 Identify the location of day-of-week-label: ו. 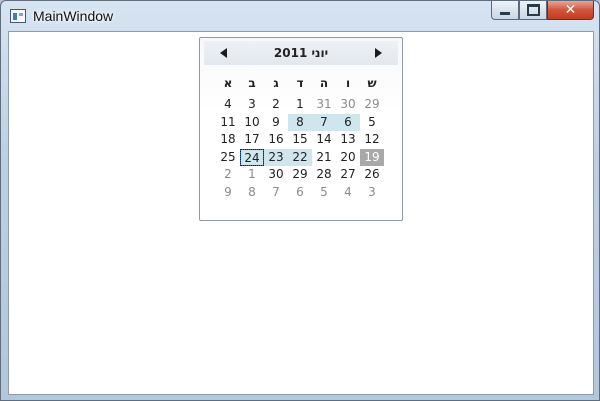
(348, 83).